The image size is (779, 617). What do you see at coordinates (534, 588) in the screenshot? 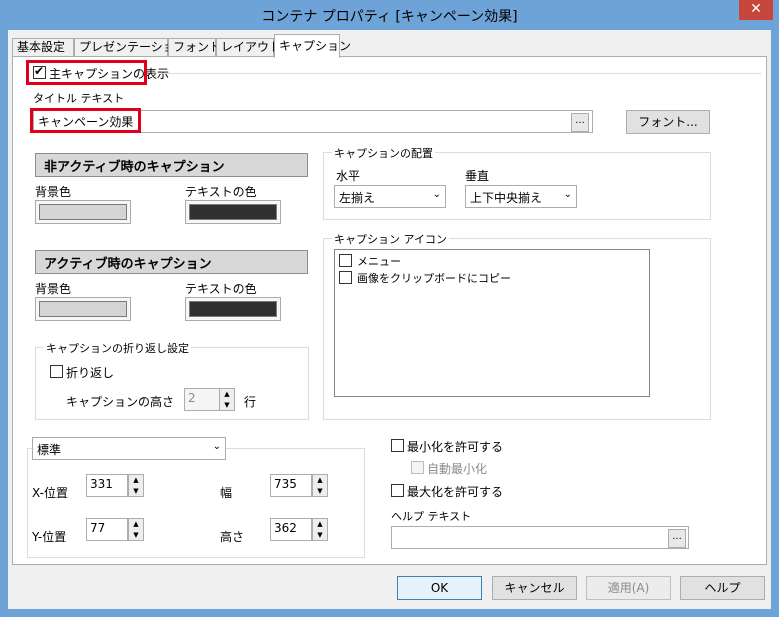
I see `cancel-button: キャンセル` at bounding box center [534, 588].